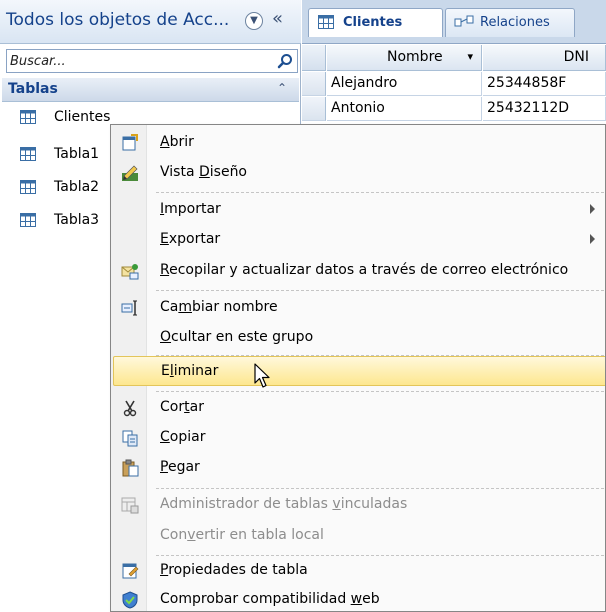 Image resolution: width=606 pixels, height=612 pixels. I want to click on menu-item-label: Pegar, so click(180, 467).